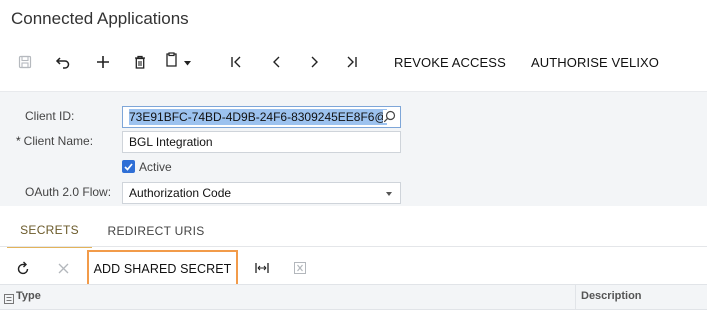  I want to click on check-icon, so click(128, 166).